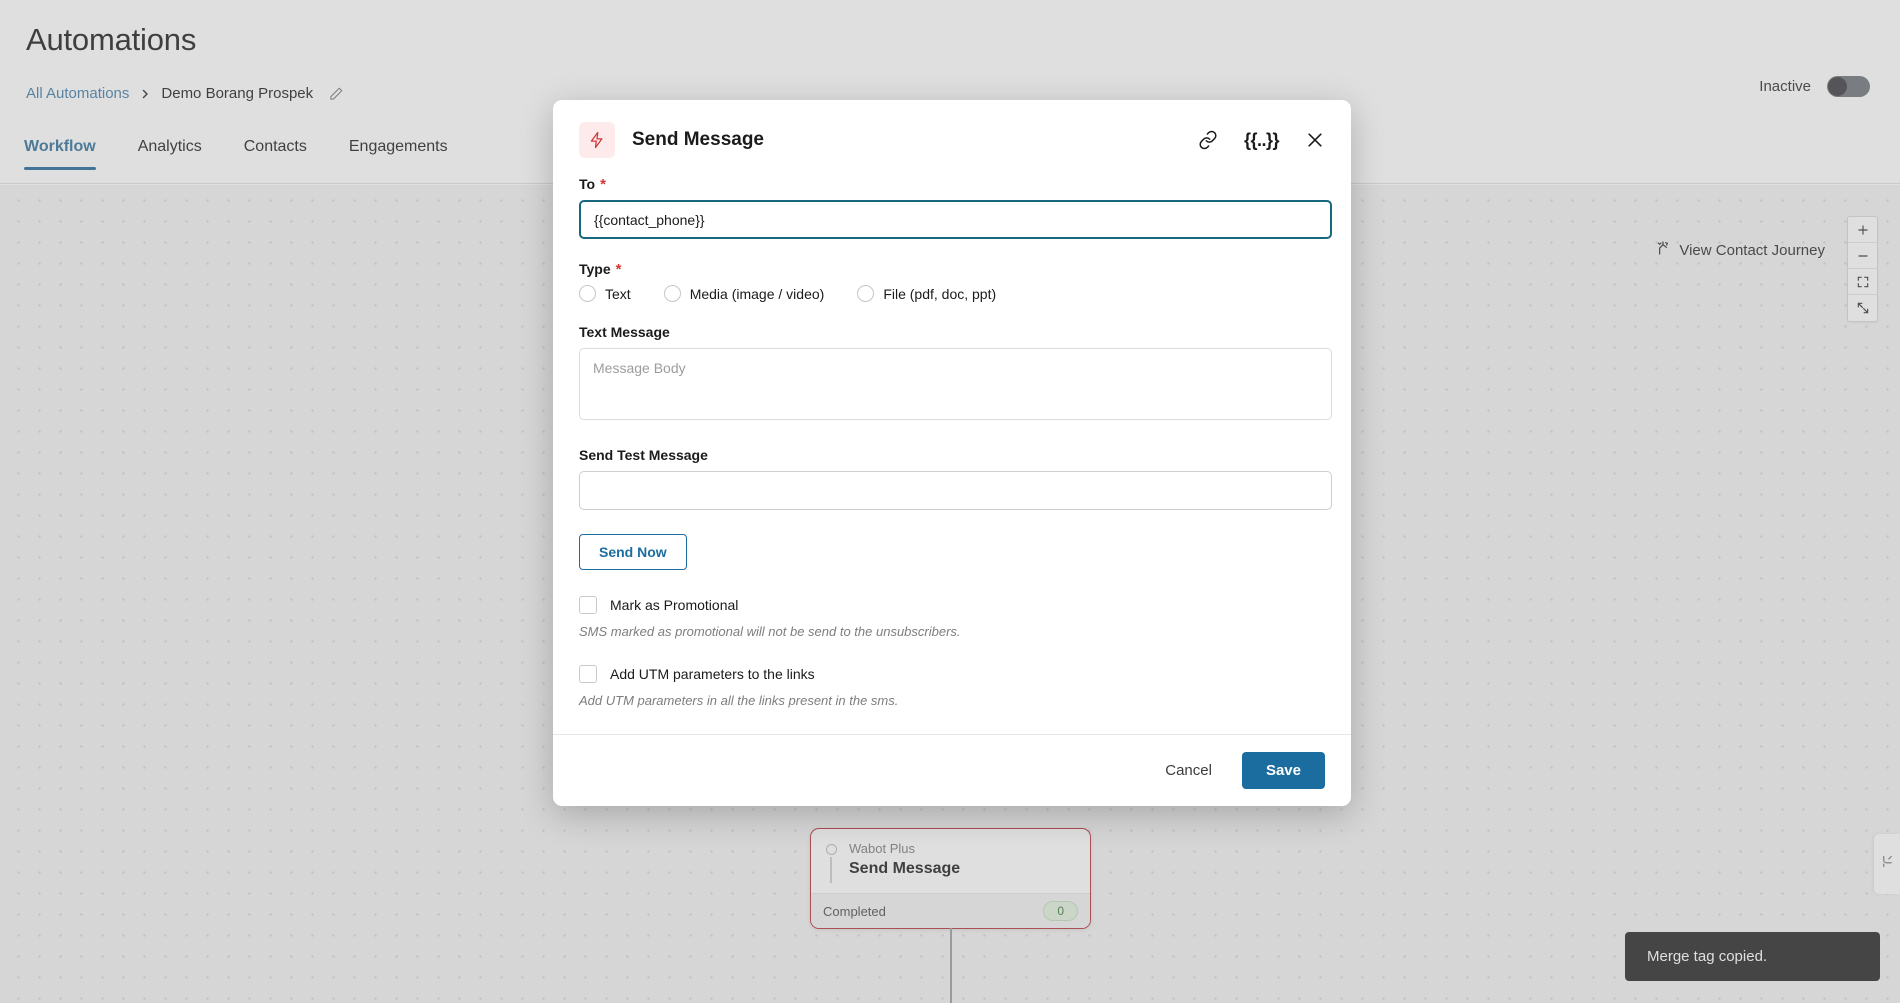 Image resolution: width=1900 pixels, height=1003 pixels. Describe the element at coordinates (952, 674) in the screenshot. I see `checkbox-row-add-utm: Add UTM parameters to the links` at that location.